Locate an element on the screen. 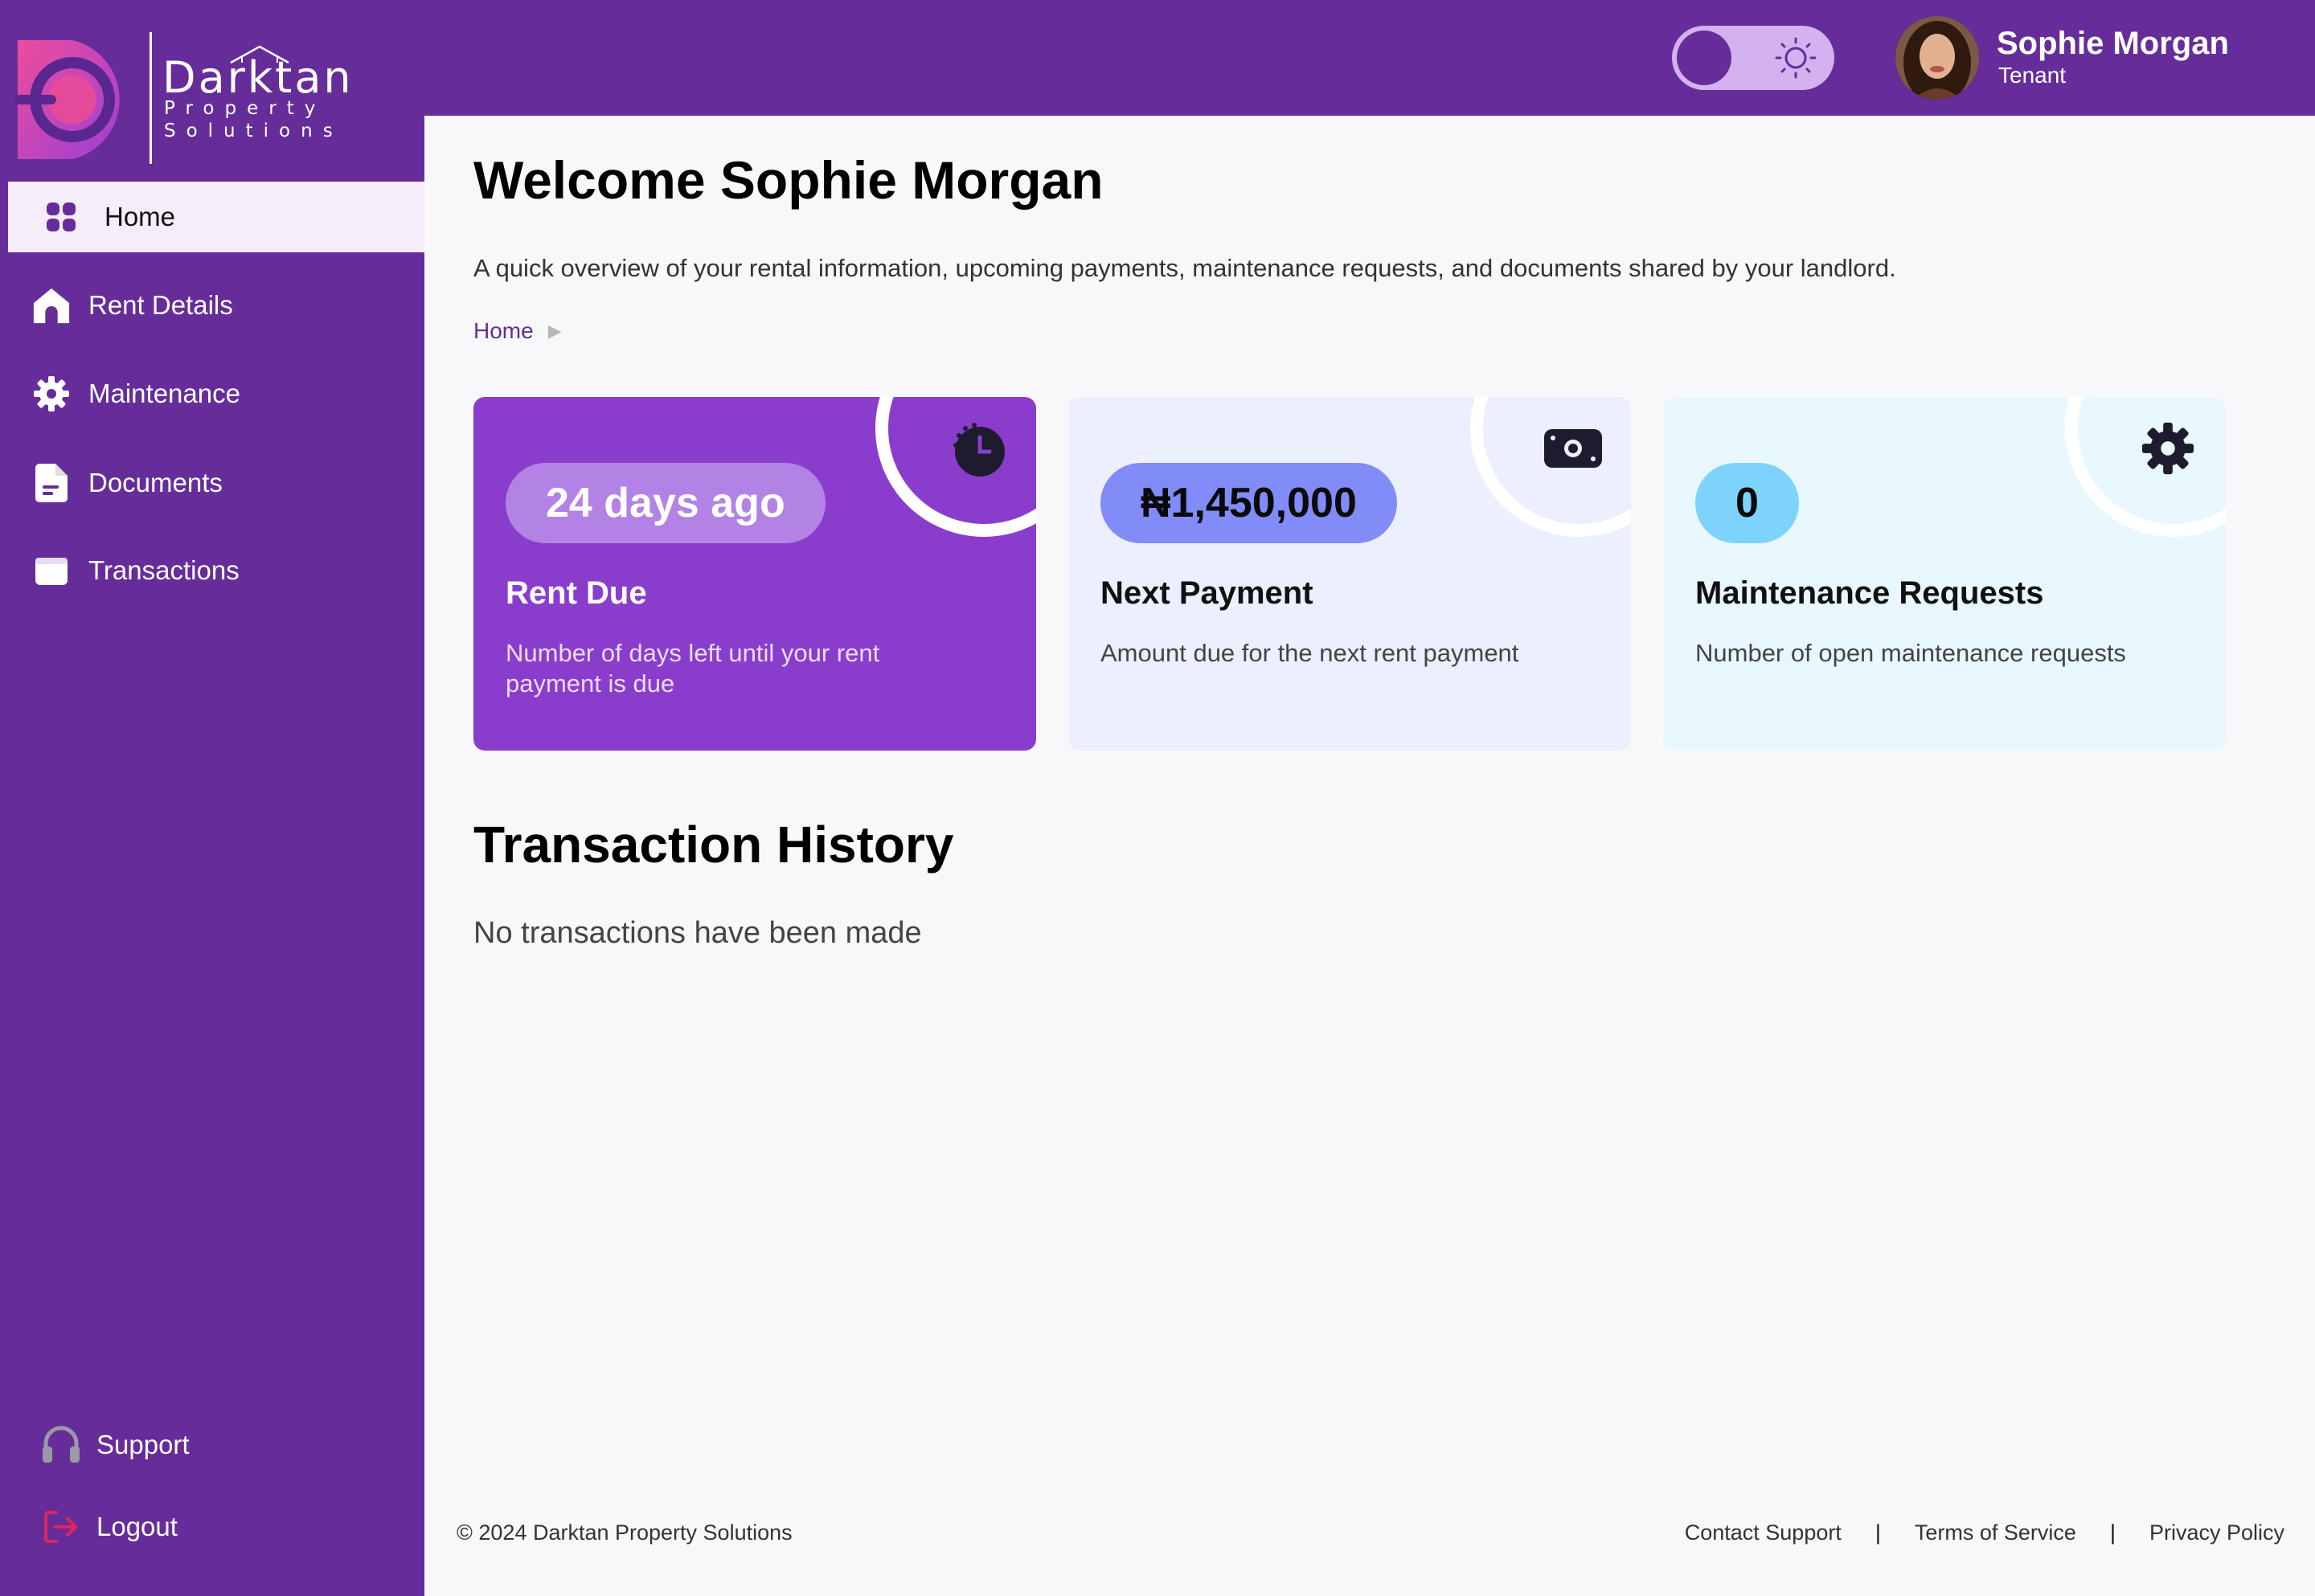  privacy-policy-link: Privacy Policy is located at coordinates (2216, 1532).